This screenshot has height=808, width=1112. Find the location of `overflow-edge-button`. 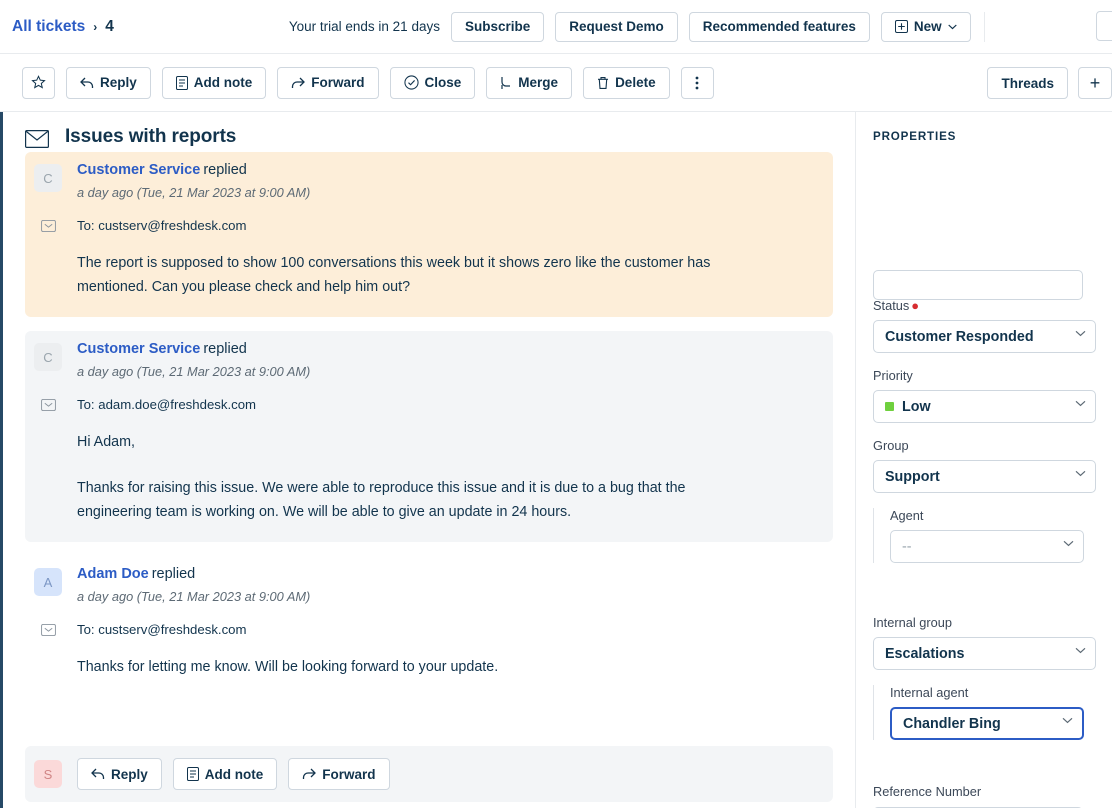

overflow-edge-button is located at coordinates (1104, 26).